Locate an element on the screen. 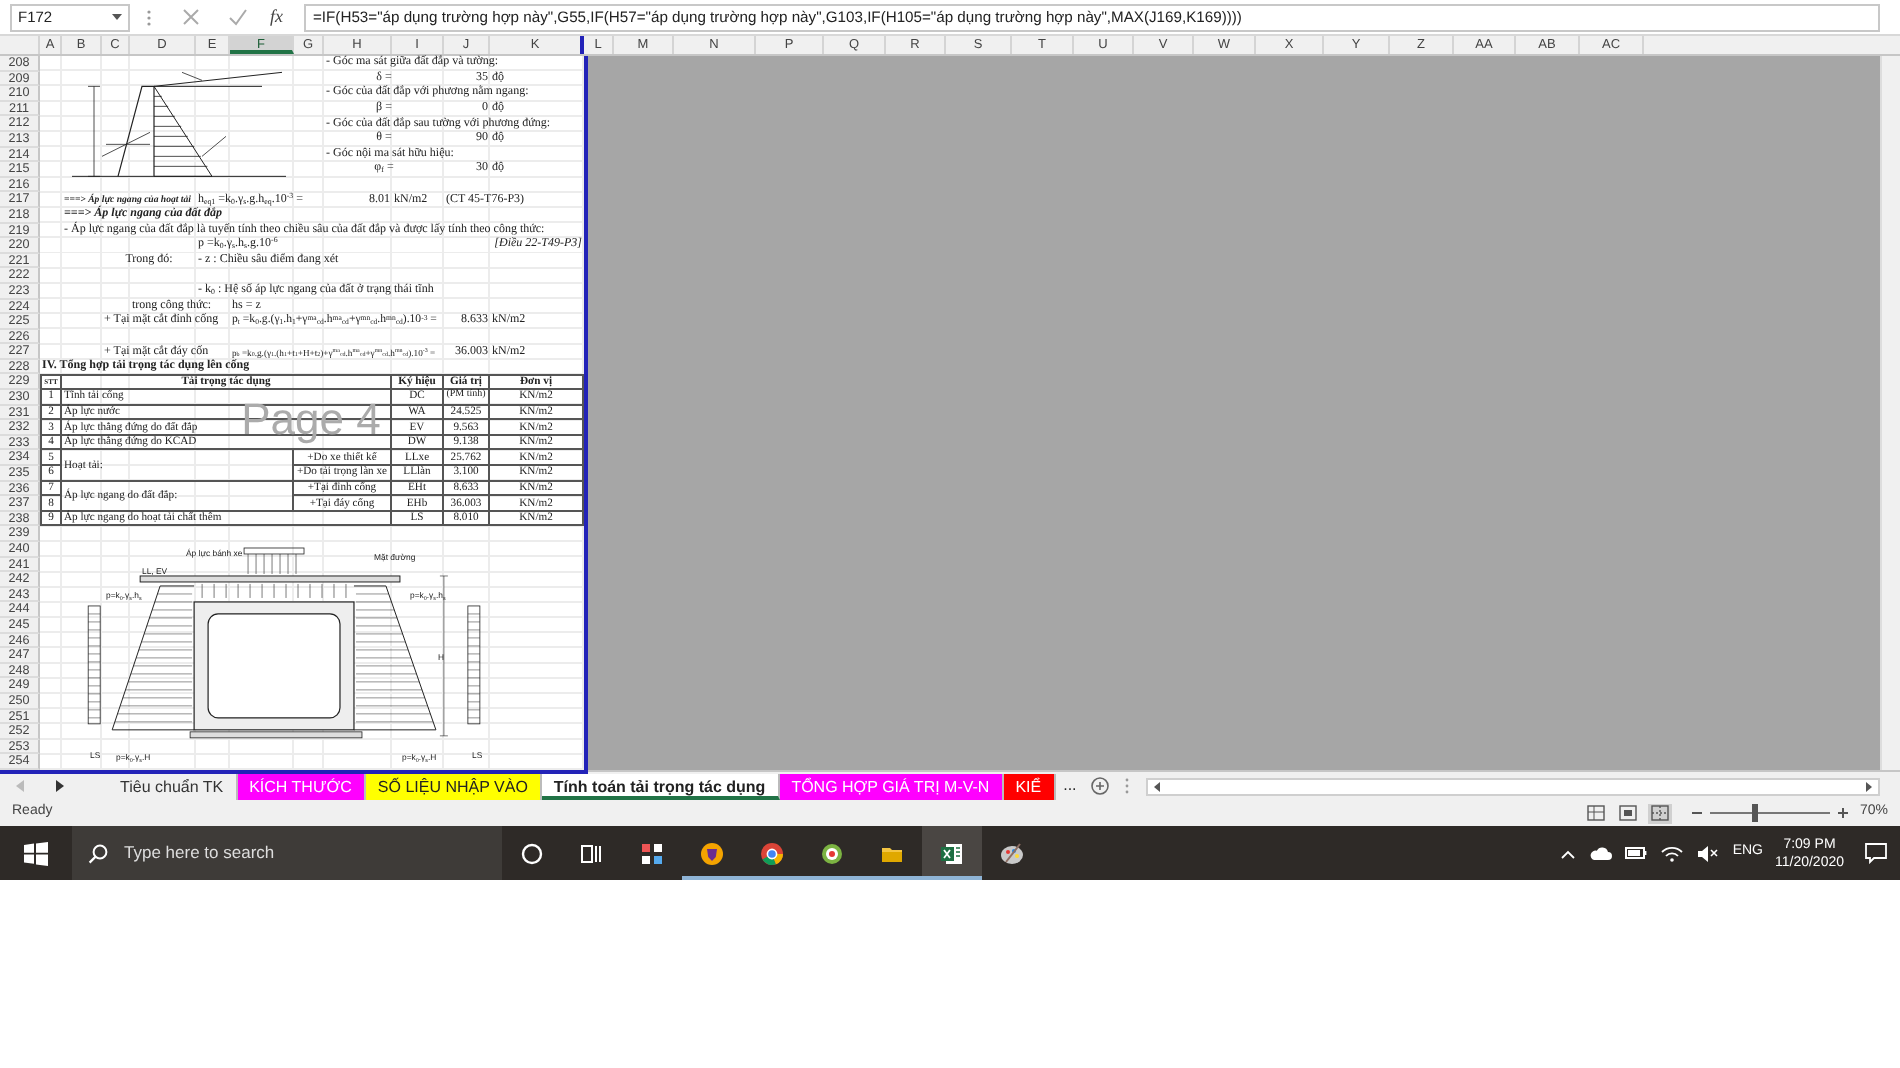  normal-view-icon is located at coordinates (1595, 813).